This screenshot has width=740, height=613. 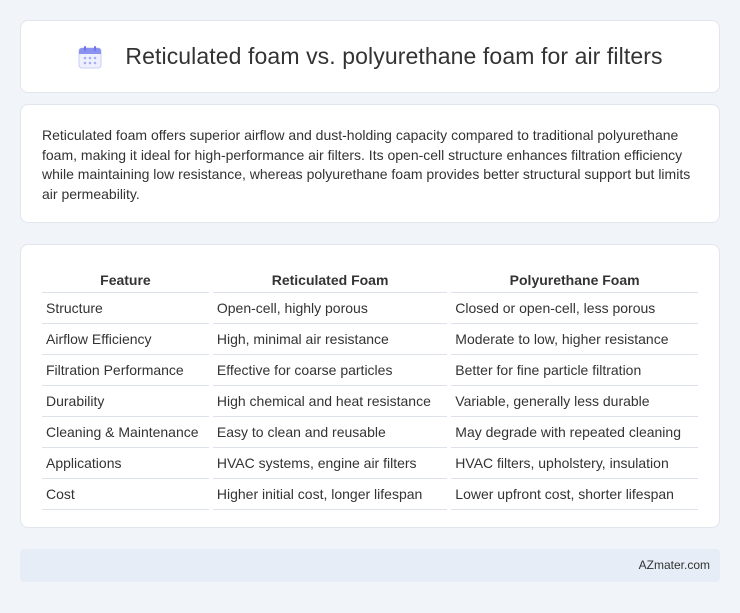 What do you see at coordinates (574, 370) in the screenshot?
I see `polyurethane-cell: Better for fine particle filtration` at bounding box center [574, 370].